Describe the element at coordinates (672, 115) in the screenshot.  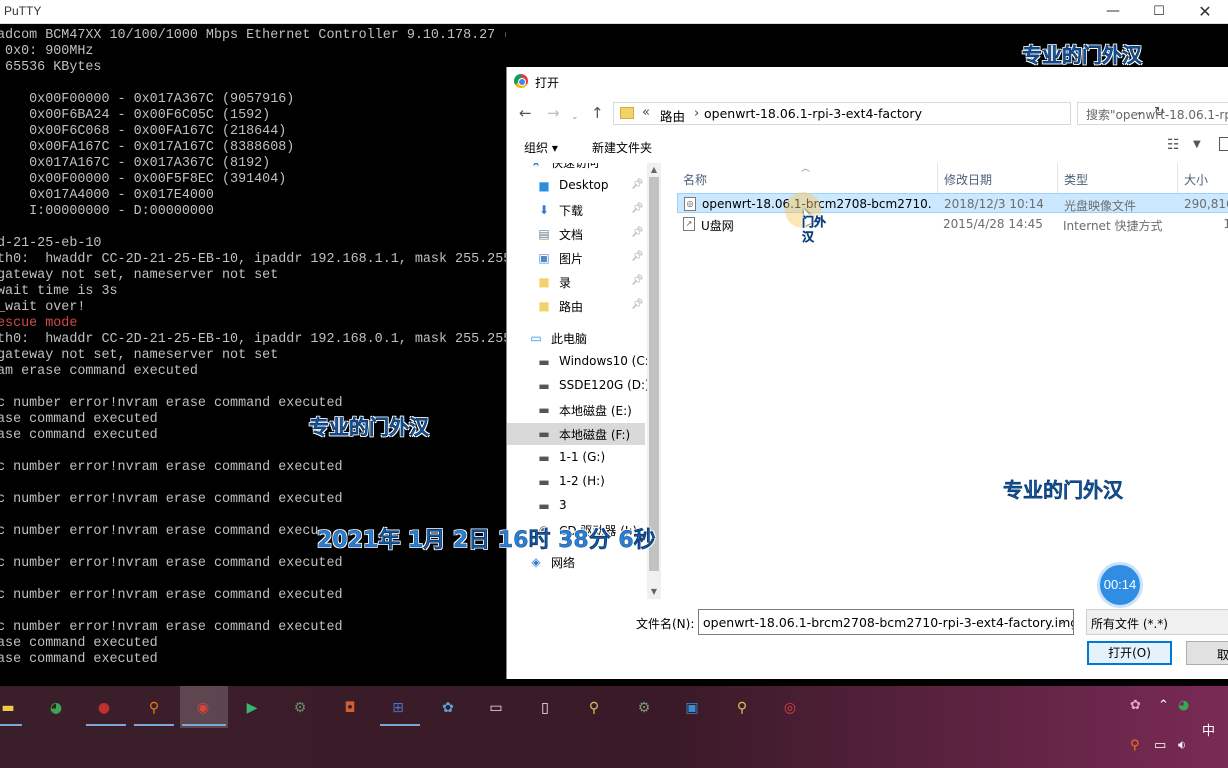
I see `breadcrumb-segment: 路由` at that location.